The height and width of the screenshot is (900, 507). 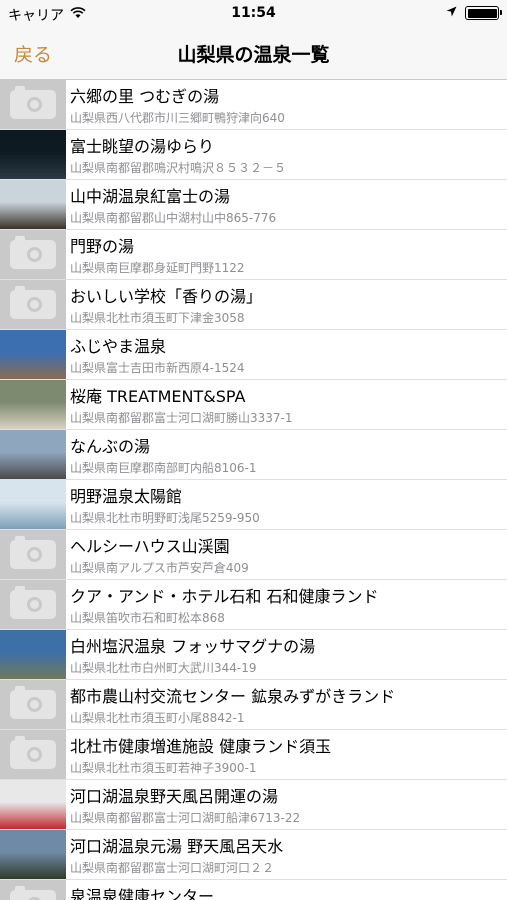 I want to click on list-item: 山中湖温泉紅富士の湯山梨県南都留郡山中湖村山中865-776, so click(x=253, y=205).